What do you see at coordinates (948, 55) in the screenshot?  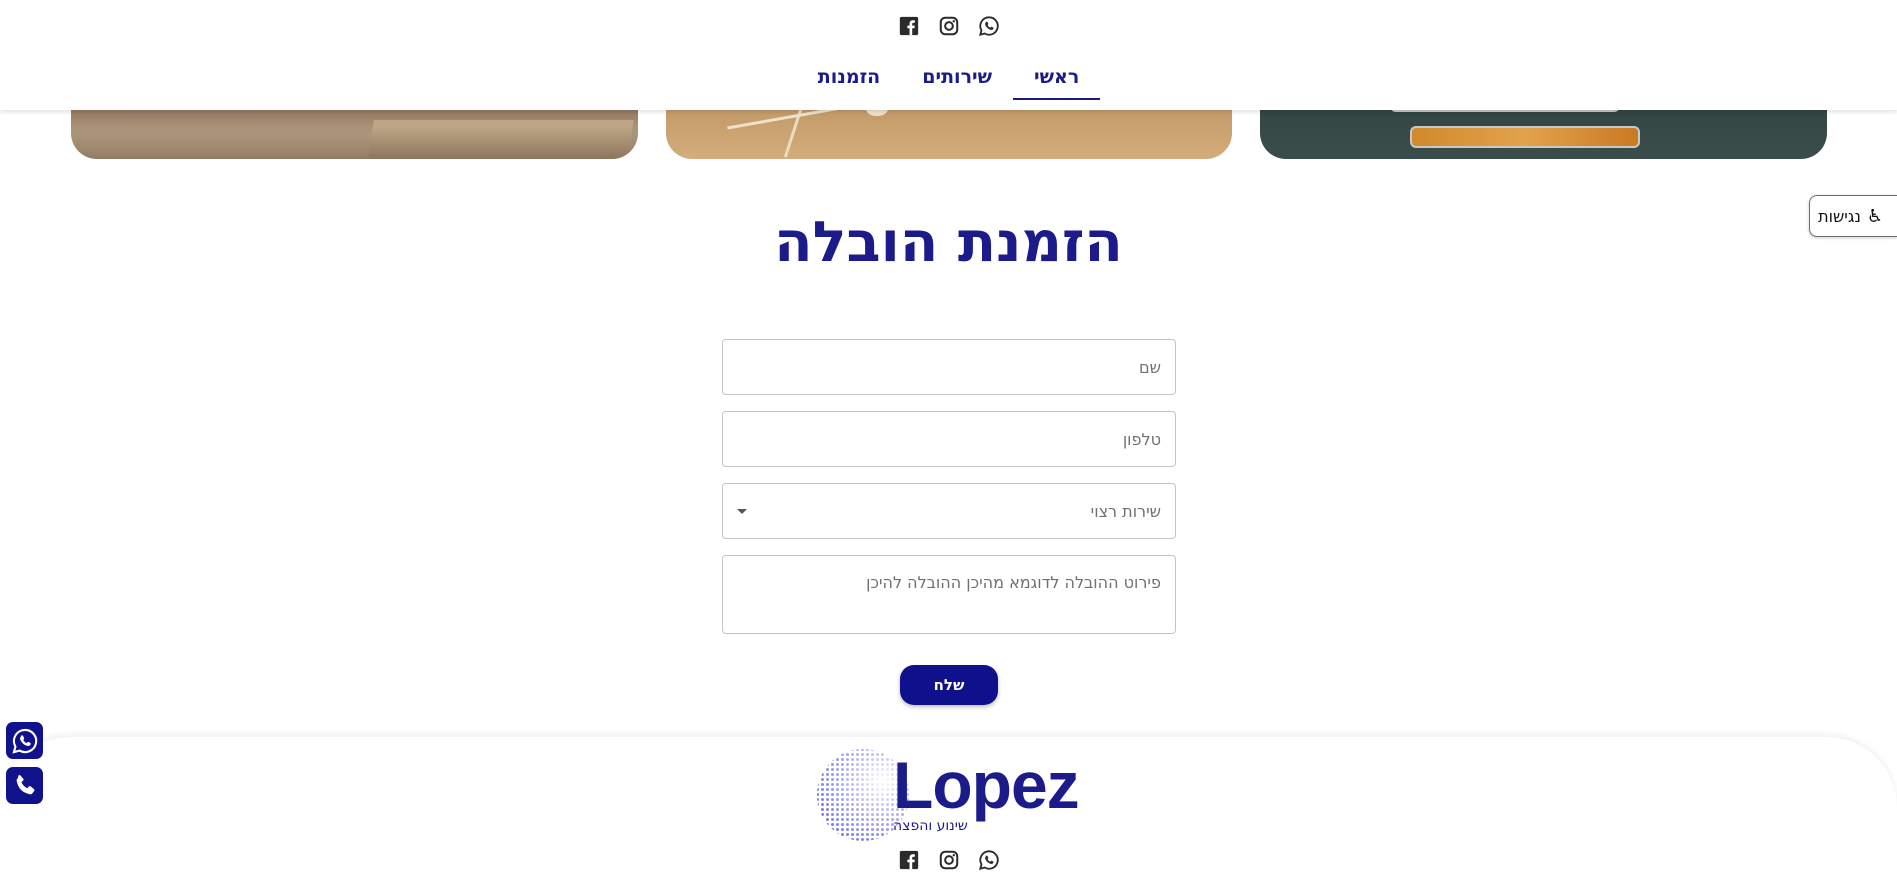 I see `site-header: ראשי שירותים הזמנות` at bounding box center [948, 55].